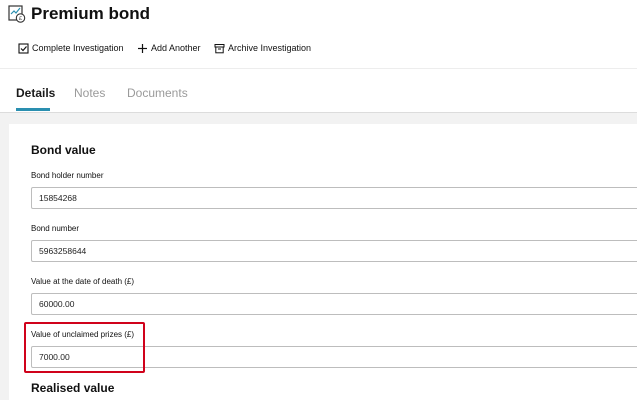 This screenshot has width=637, height=400. What do you see at coordinates (17, 14) in the screenshot?
I see `bond-document-icon: £` at bounding box center [17, 14].